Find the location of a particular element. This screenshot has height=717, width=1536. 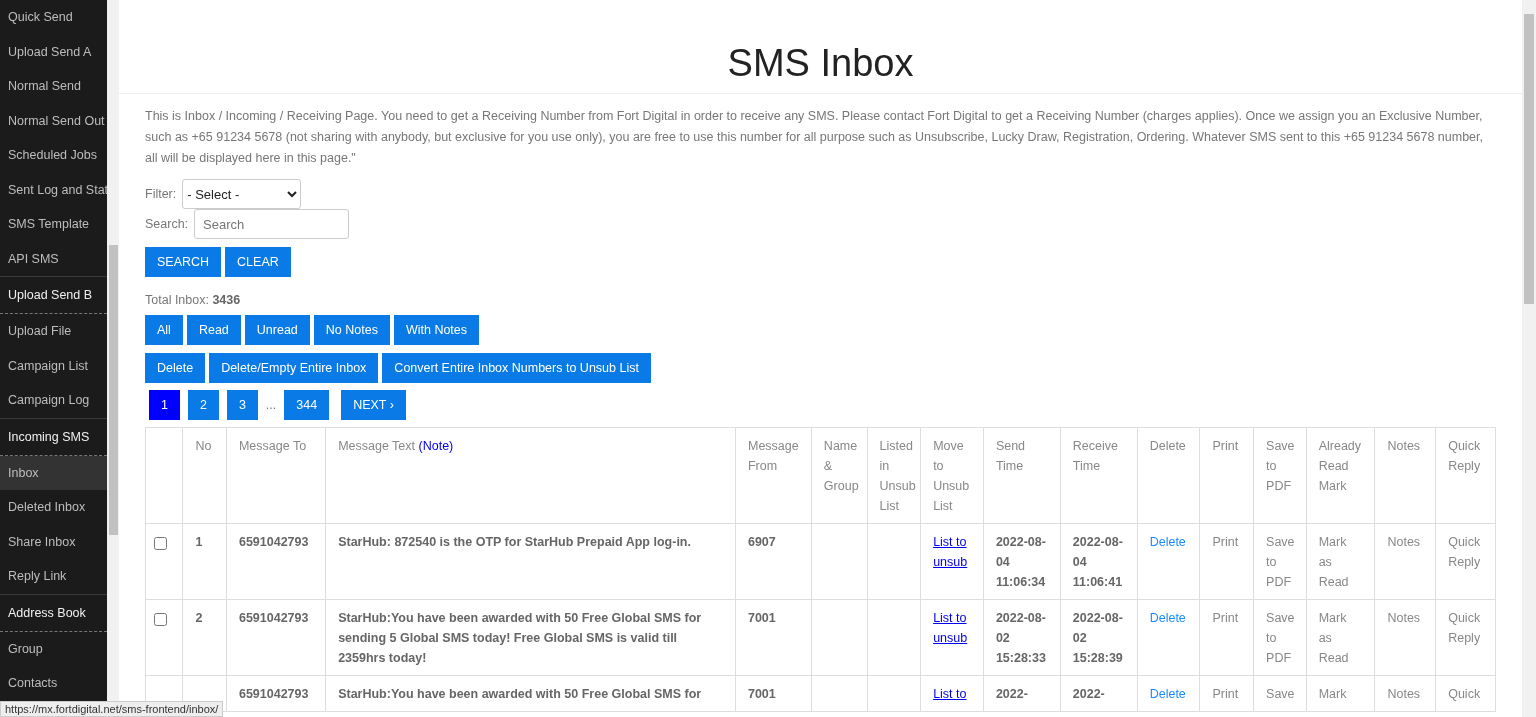

action-button: Delete is located at coordinates (175, 368).